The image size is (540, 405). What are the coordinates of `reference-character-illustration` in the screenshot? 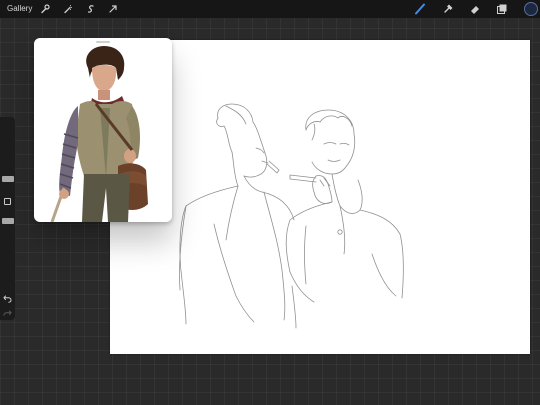 It's located at (99, 134).